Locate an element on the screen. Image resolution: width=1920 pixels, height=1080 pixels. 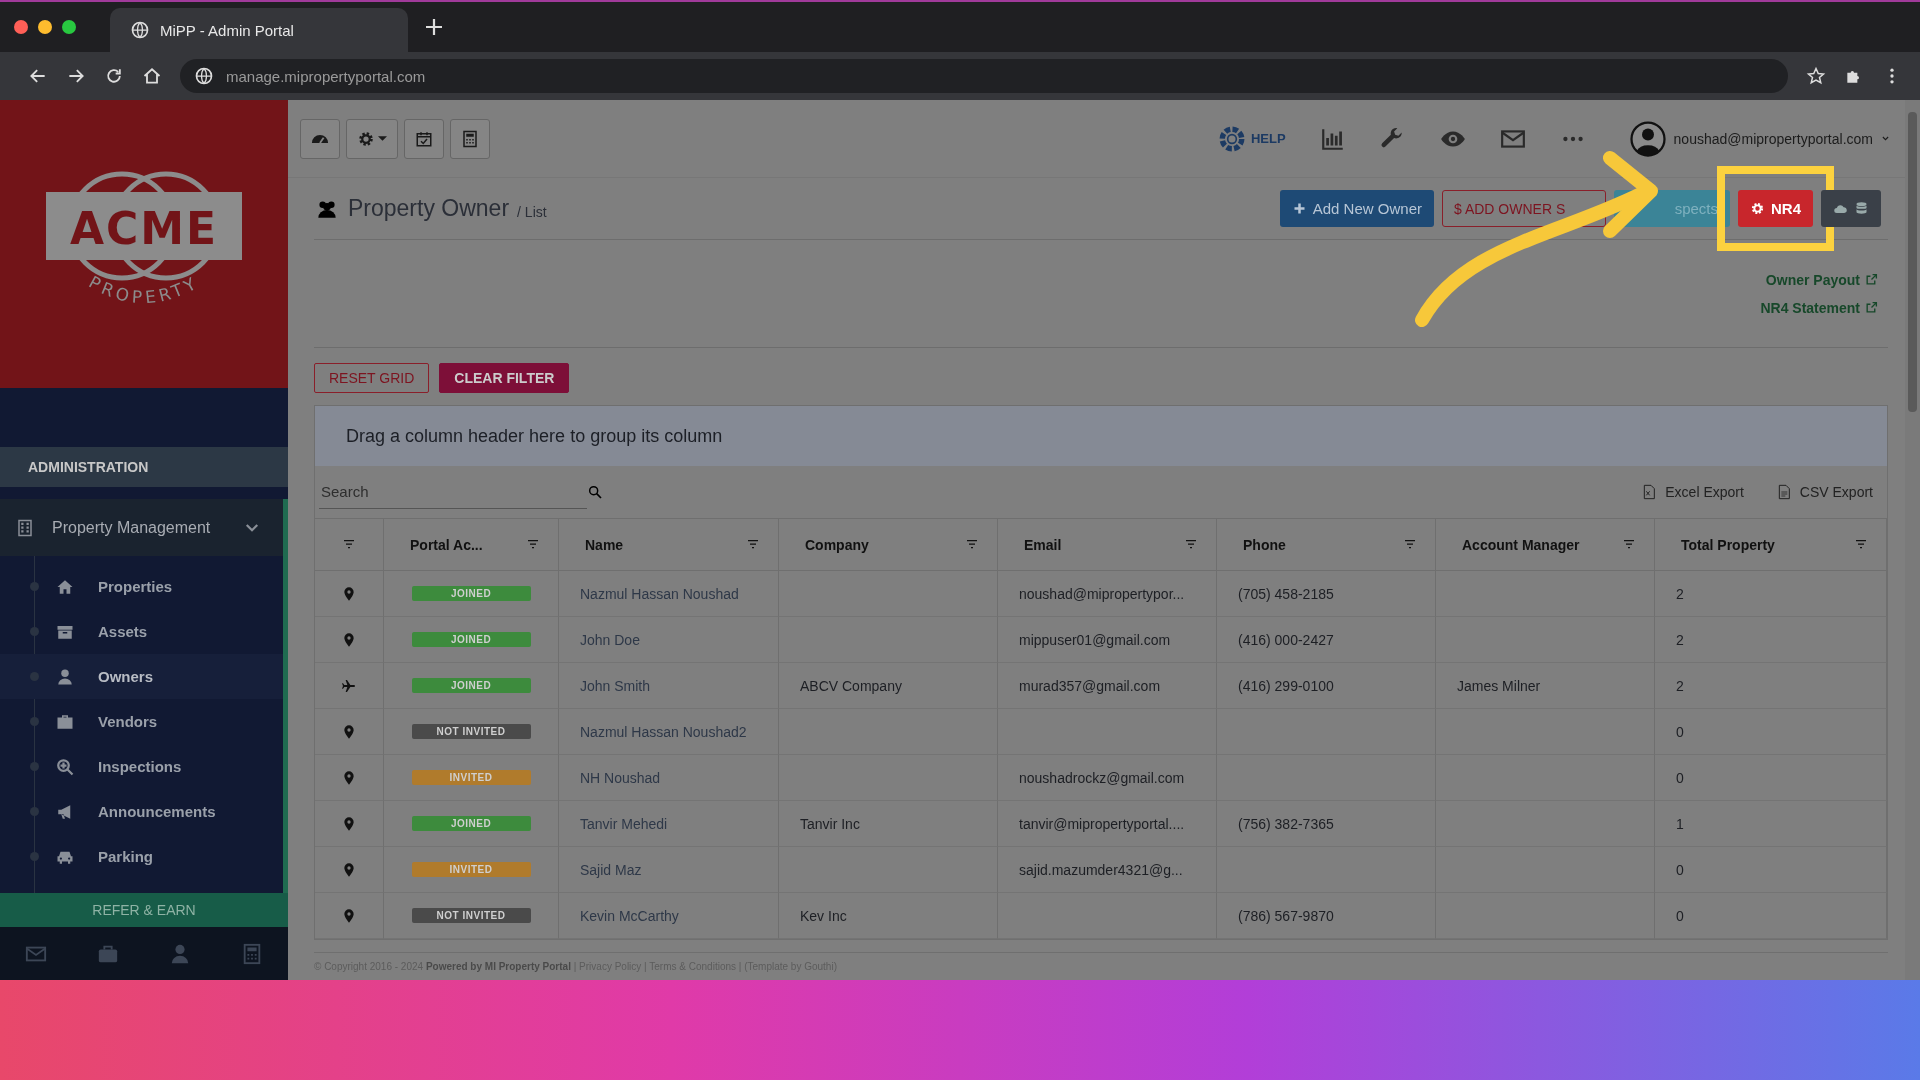
plus-icon is located at coordinates (434, 27).